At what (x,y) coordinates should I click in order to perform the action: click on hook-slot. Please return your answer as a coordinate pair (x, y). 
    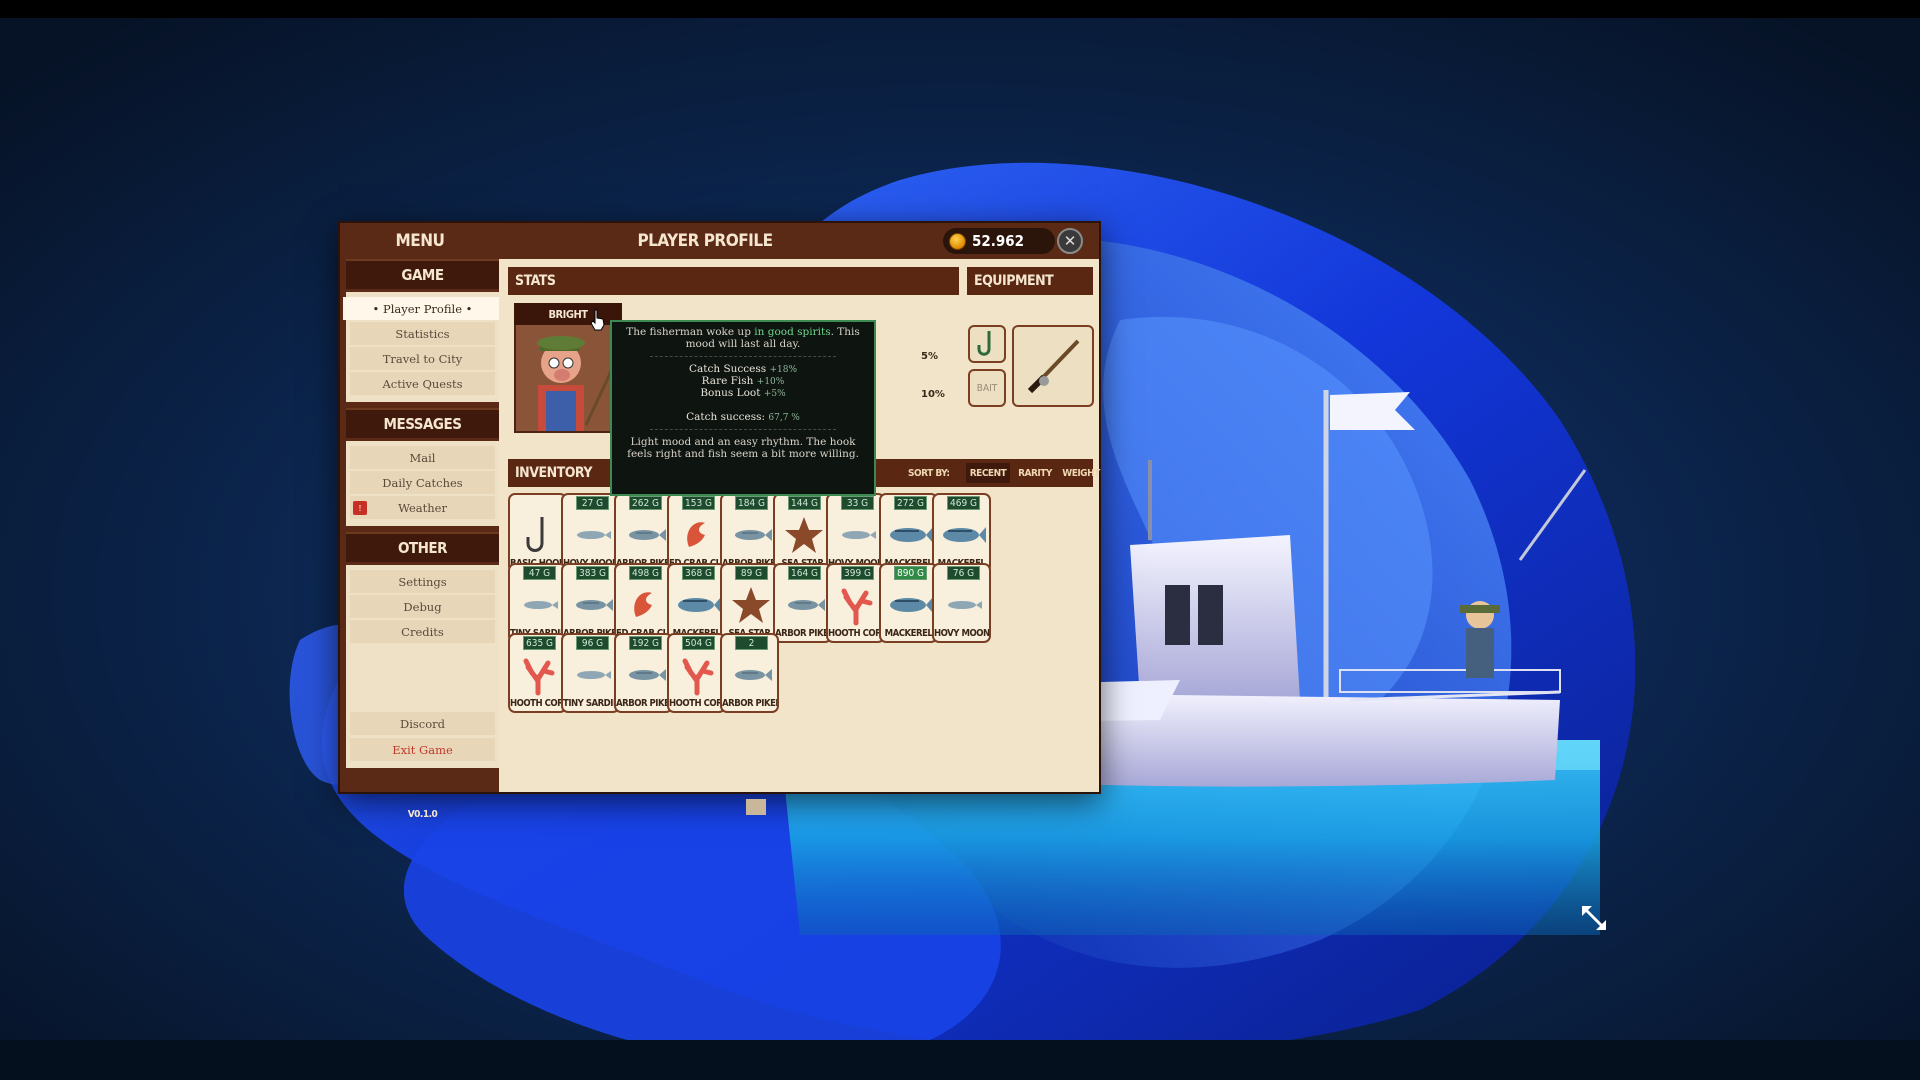
    Looking at the image, I should click on (987, 344).